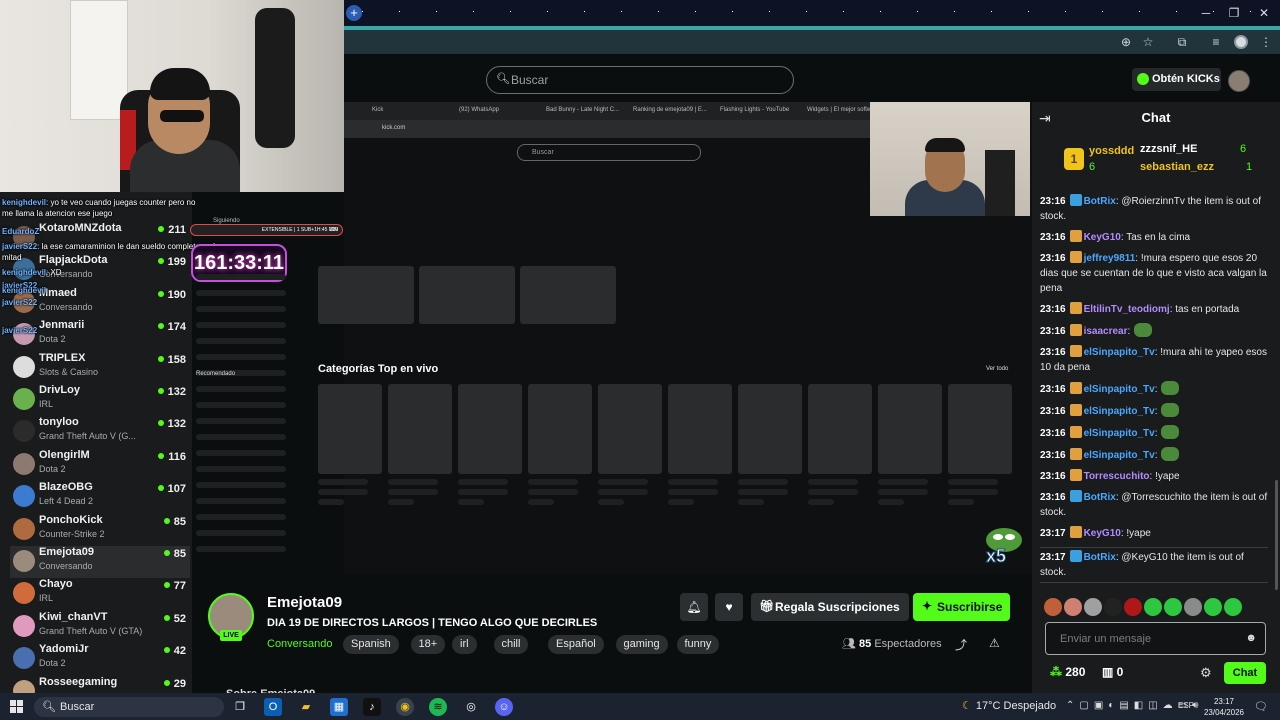 Image resolution: width=1280 pixels, height=720 pixels. I want to click on stream-tag: irl, so click(464, 644).